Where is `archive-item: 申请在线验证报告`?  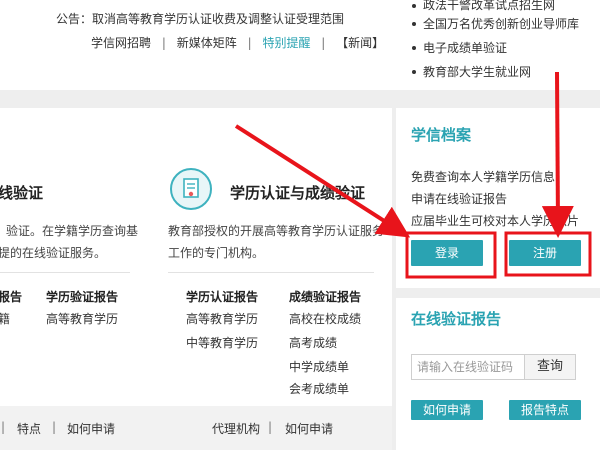 archive-item: 申请在线验证报告 is located at coordinates (459, 198).